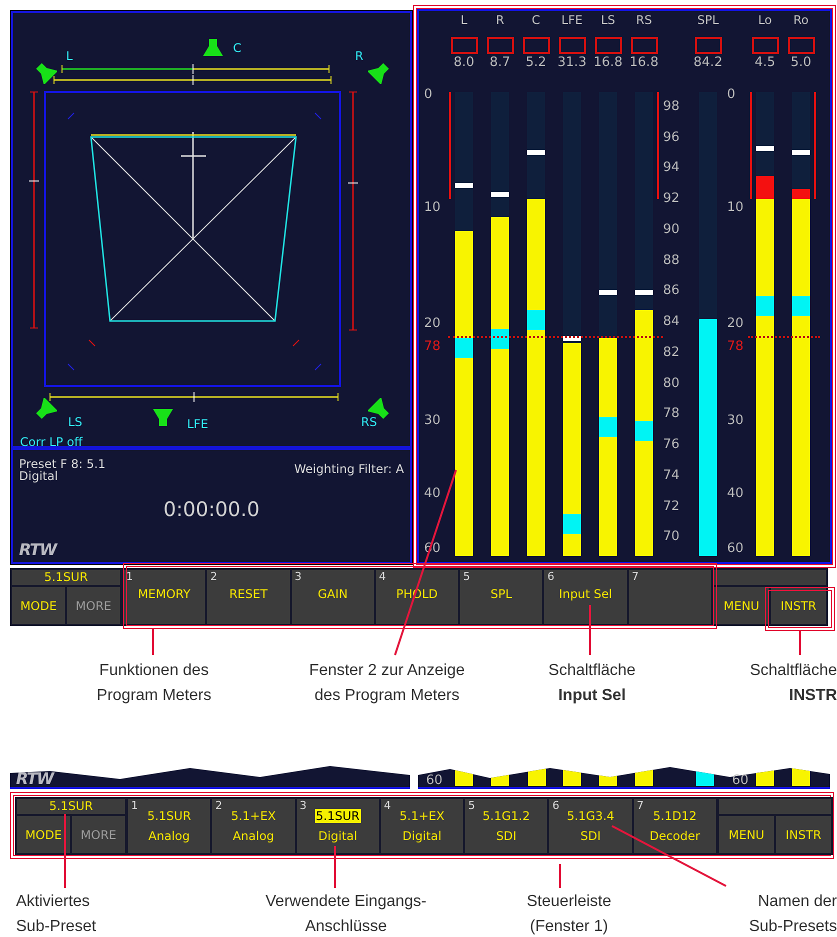 Image resolution: width=837 pixels, height=937 pixels. I want to click on callout-label: Fenster 2 zur Anzeige des Program Meters, so click(387, 683).